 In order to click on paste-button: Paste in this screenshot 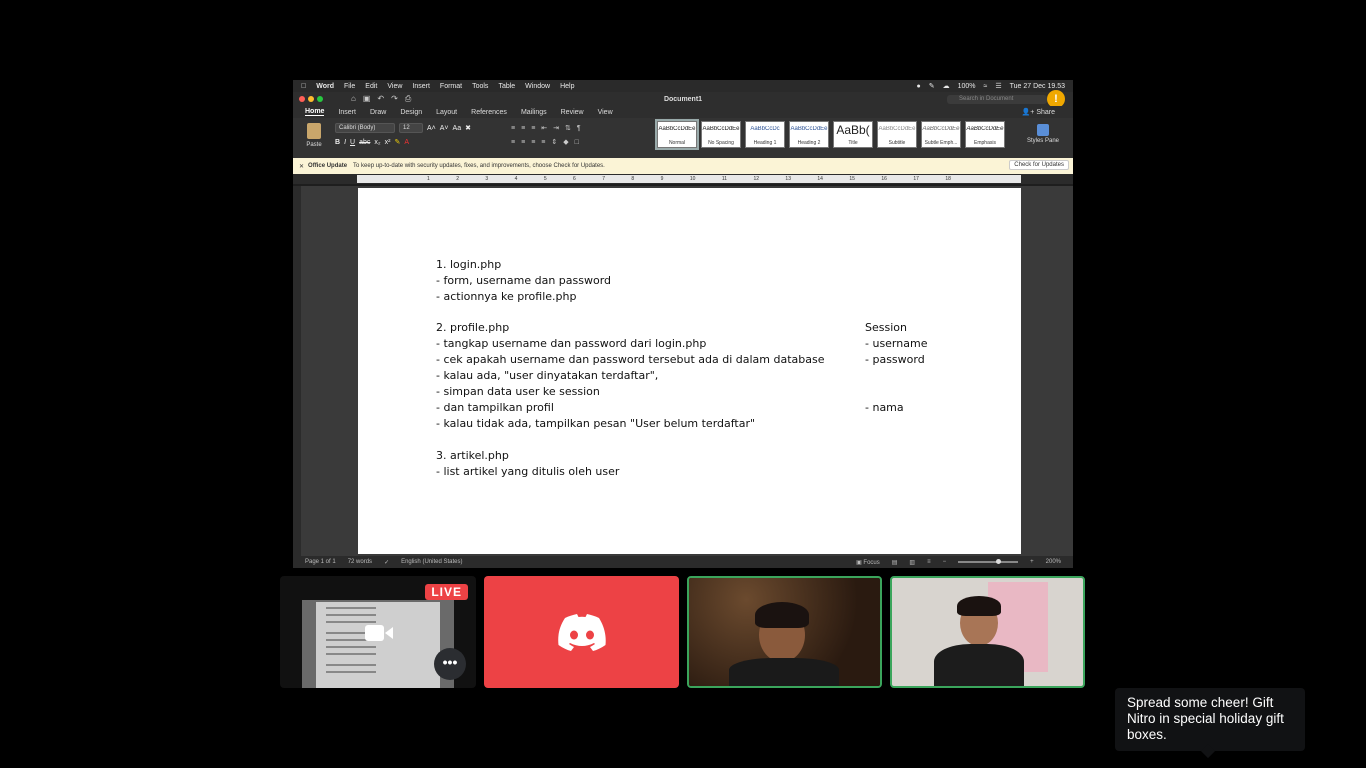, I will do `click(314, 134)`.